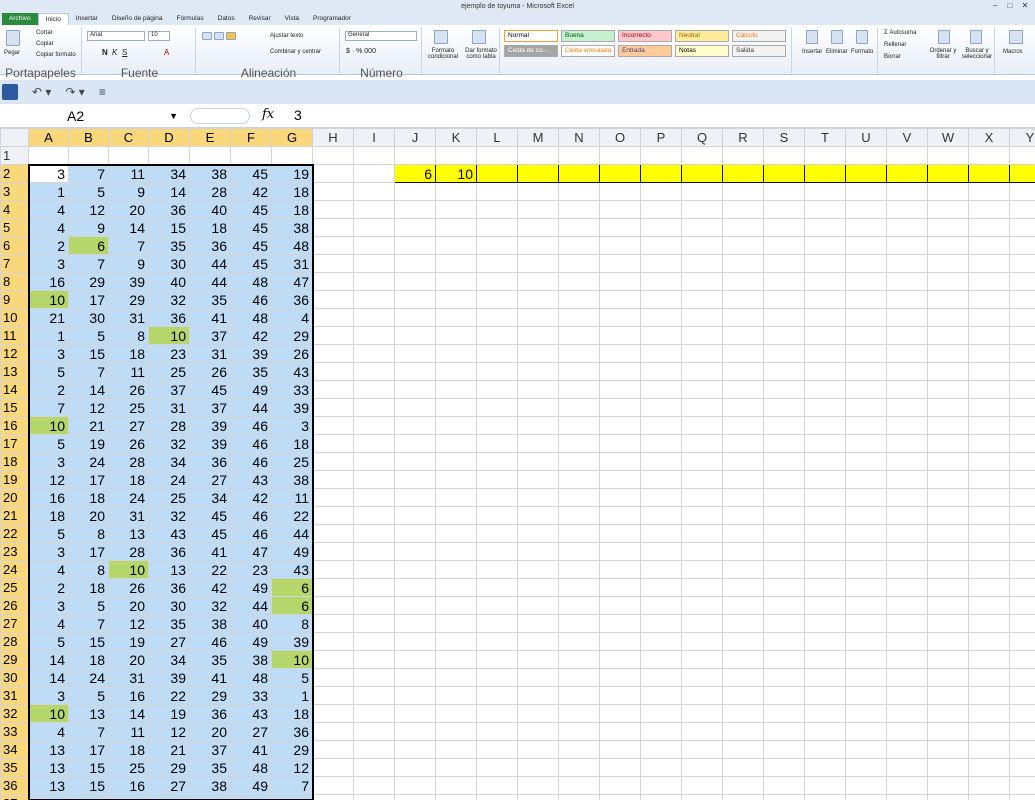 The image size is (1035, 800). I want to click on cell-M9, so click(538, 299).